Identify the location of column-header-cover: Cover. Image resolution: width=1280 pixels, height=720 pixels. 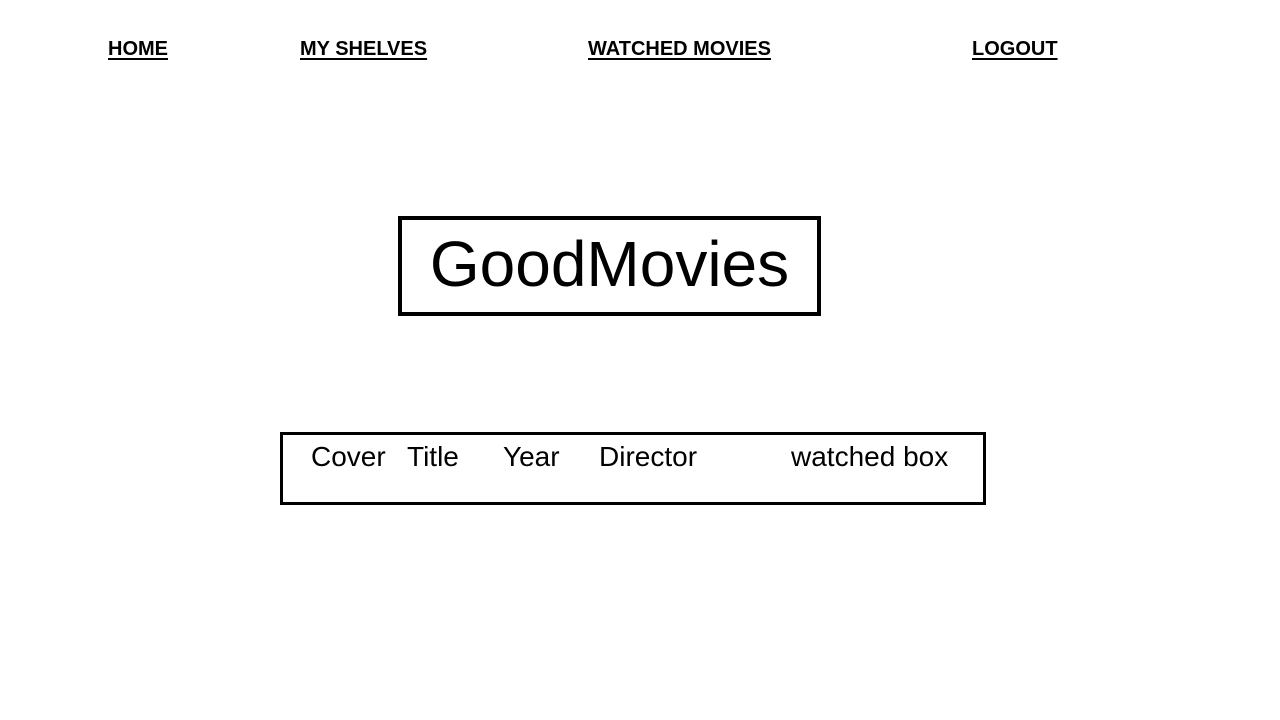
(348, 456).